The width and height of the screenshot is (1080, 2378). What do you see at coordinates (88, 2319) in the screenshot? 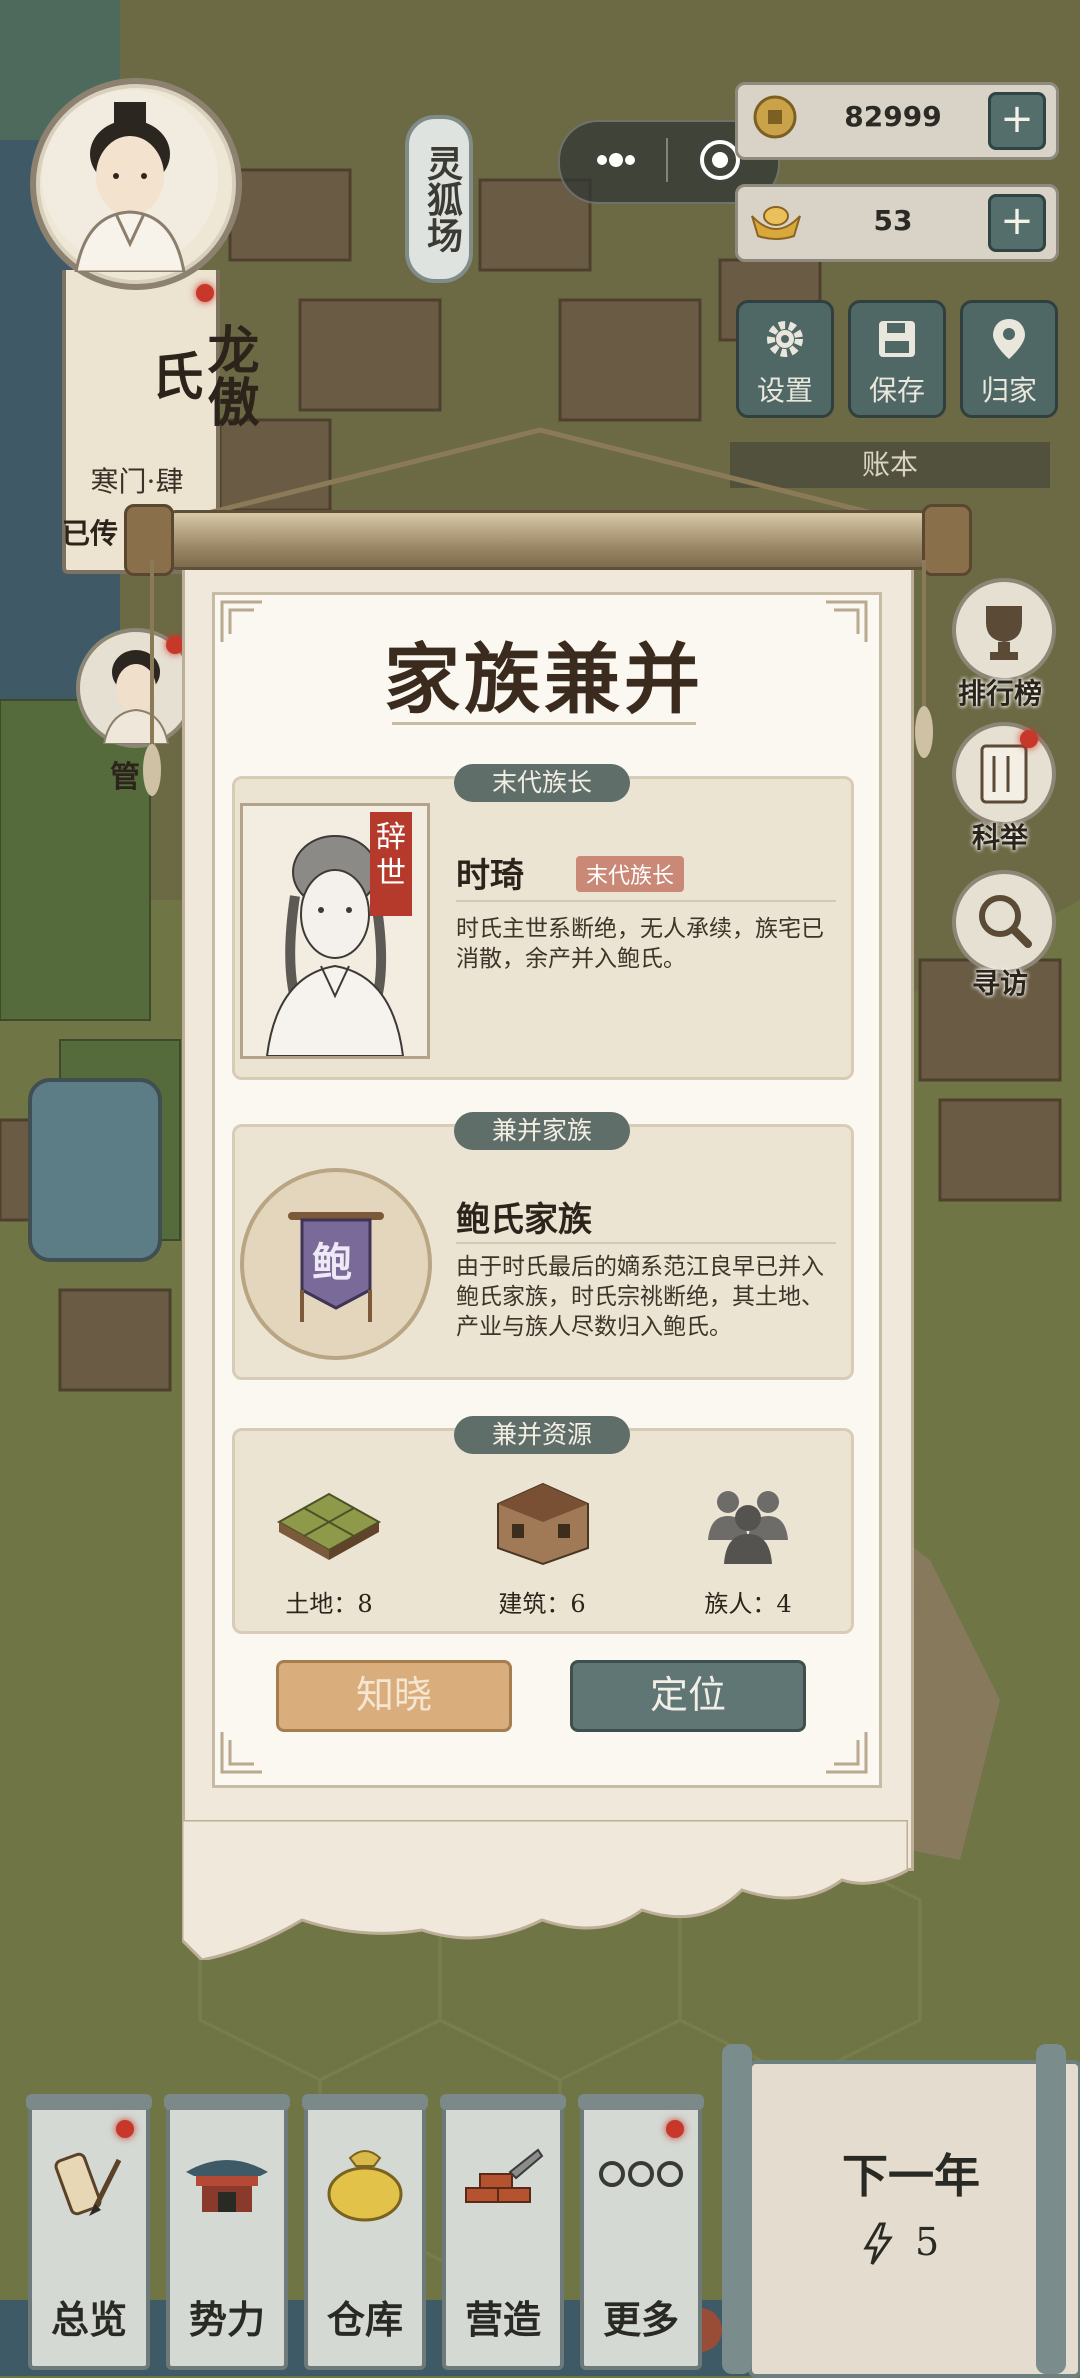
I see `nav-overview-label: 总览` at bounding box center [88, 2319].